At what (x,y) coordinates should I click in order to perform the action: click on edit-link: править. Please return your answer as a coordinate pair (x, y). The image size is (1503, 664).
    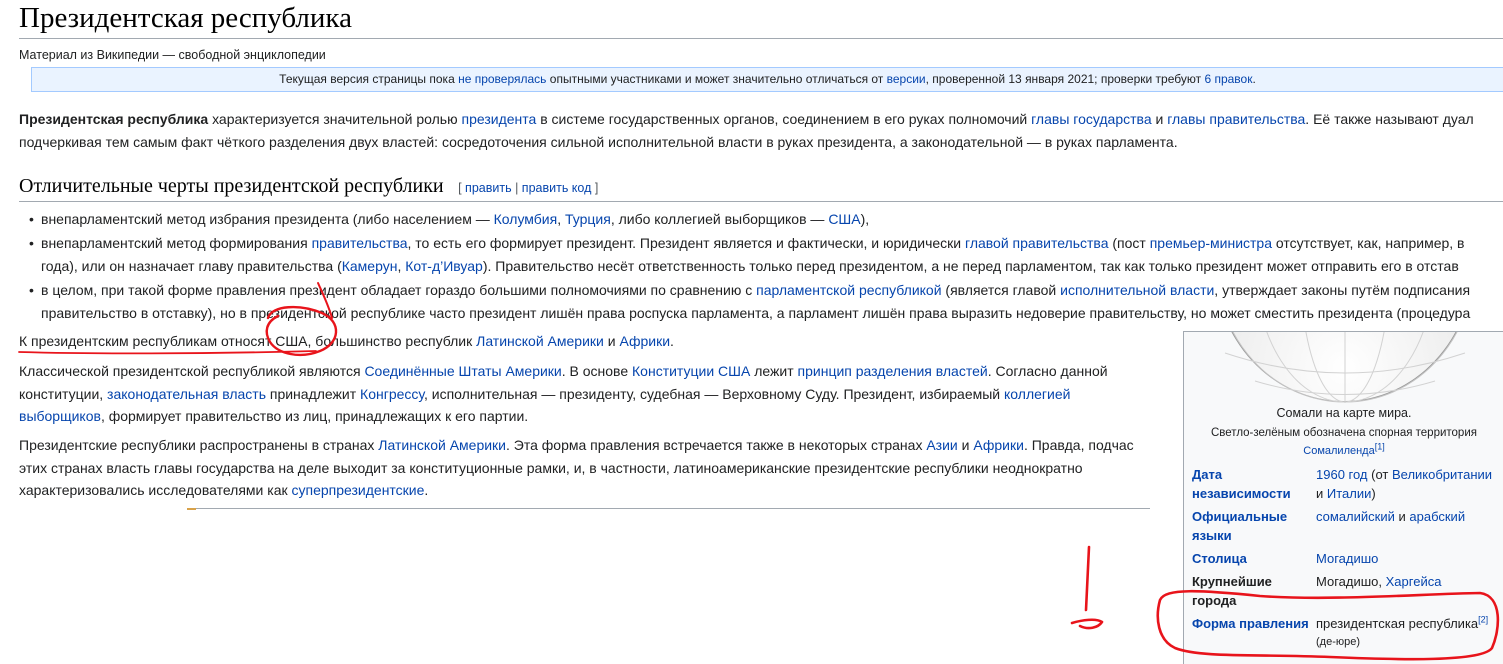
    Looking at the image, I should click on (488, 188).